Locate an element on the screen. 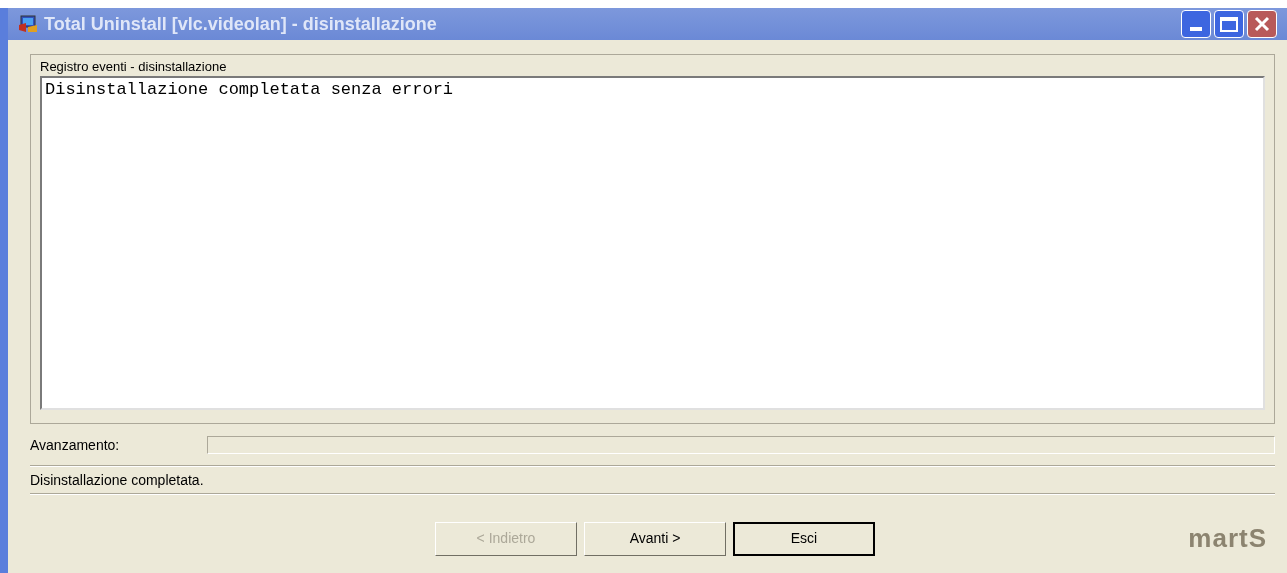 The height and width of the screenshot is (573, 1287). dialog-button: Avanti > is located at coordinates (655, 538).